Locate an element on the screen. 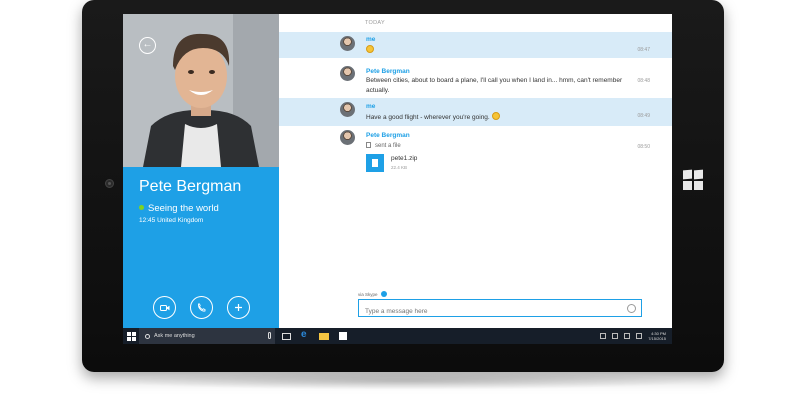  file-icon is located at coordinates (375, 163).